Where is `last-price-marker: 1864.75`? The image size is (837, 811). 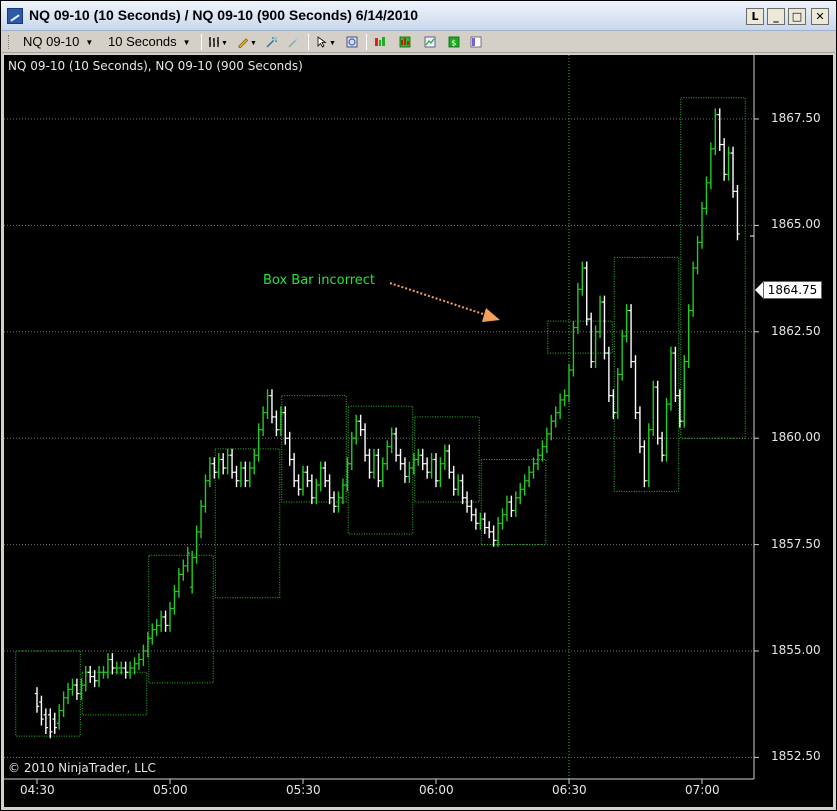 last-price-marker: 1864.75 is located at coordinates (788, 290).